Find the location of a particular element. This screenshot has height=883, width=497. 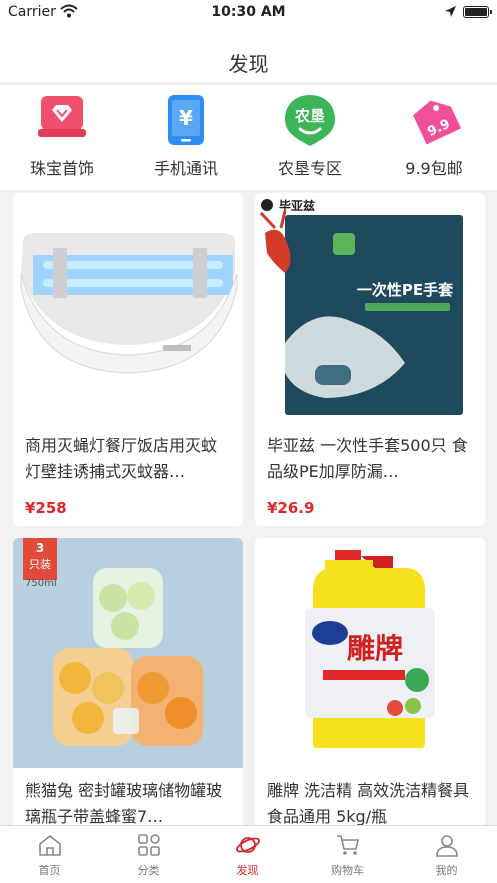

category-nine-nine: 9.9 9.9包邮 is located at coordinates (434, 136).